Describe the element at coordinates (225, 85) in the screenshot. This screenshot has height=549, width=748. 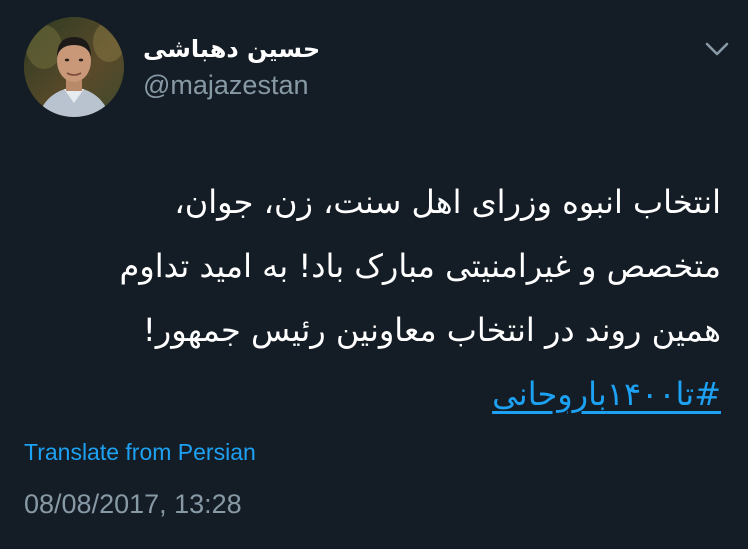
I see `author-handle: @majazestan` at that location.